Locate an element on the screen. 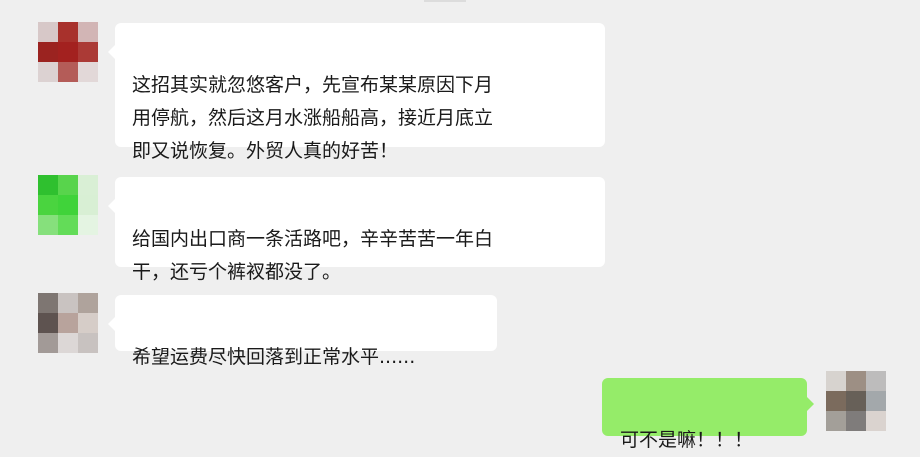 The height and width of the screenshot is (457, 920). top-divider is located at coordinates (445, 1).